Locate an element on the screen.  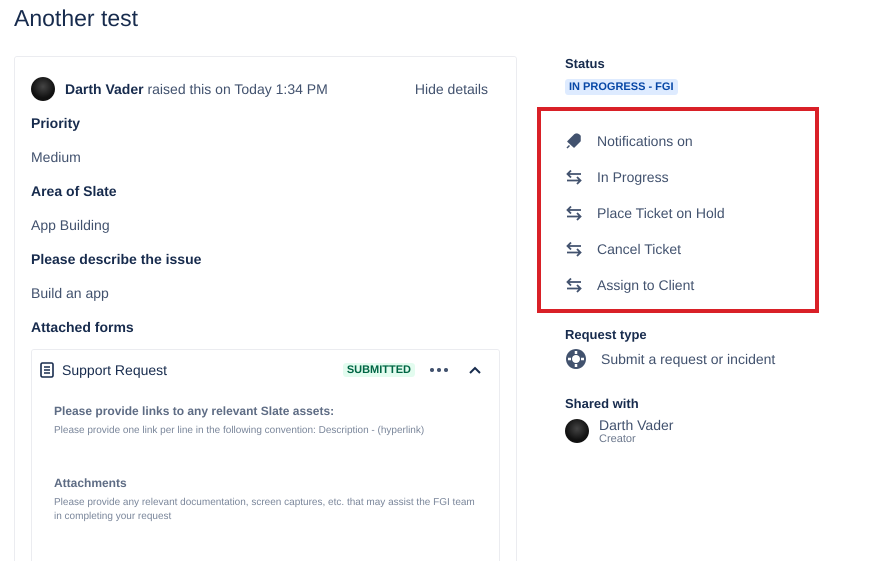
person-name: Darth Vader is located at coordinates (636, 425).